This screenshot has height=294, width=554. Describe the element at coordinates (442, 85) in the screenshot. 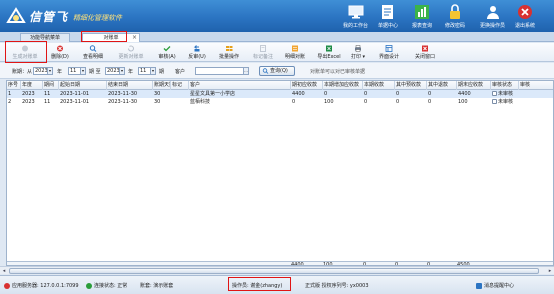

I see `col-header-refund: 其中退款` at that location.